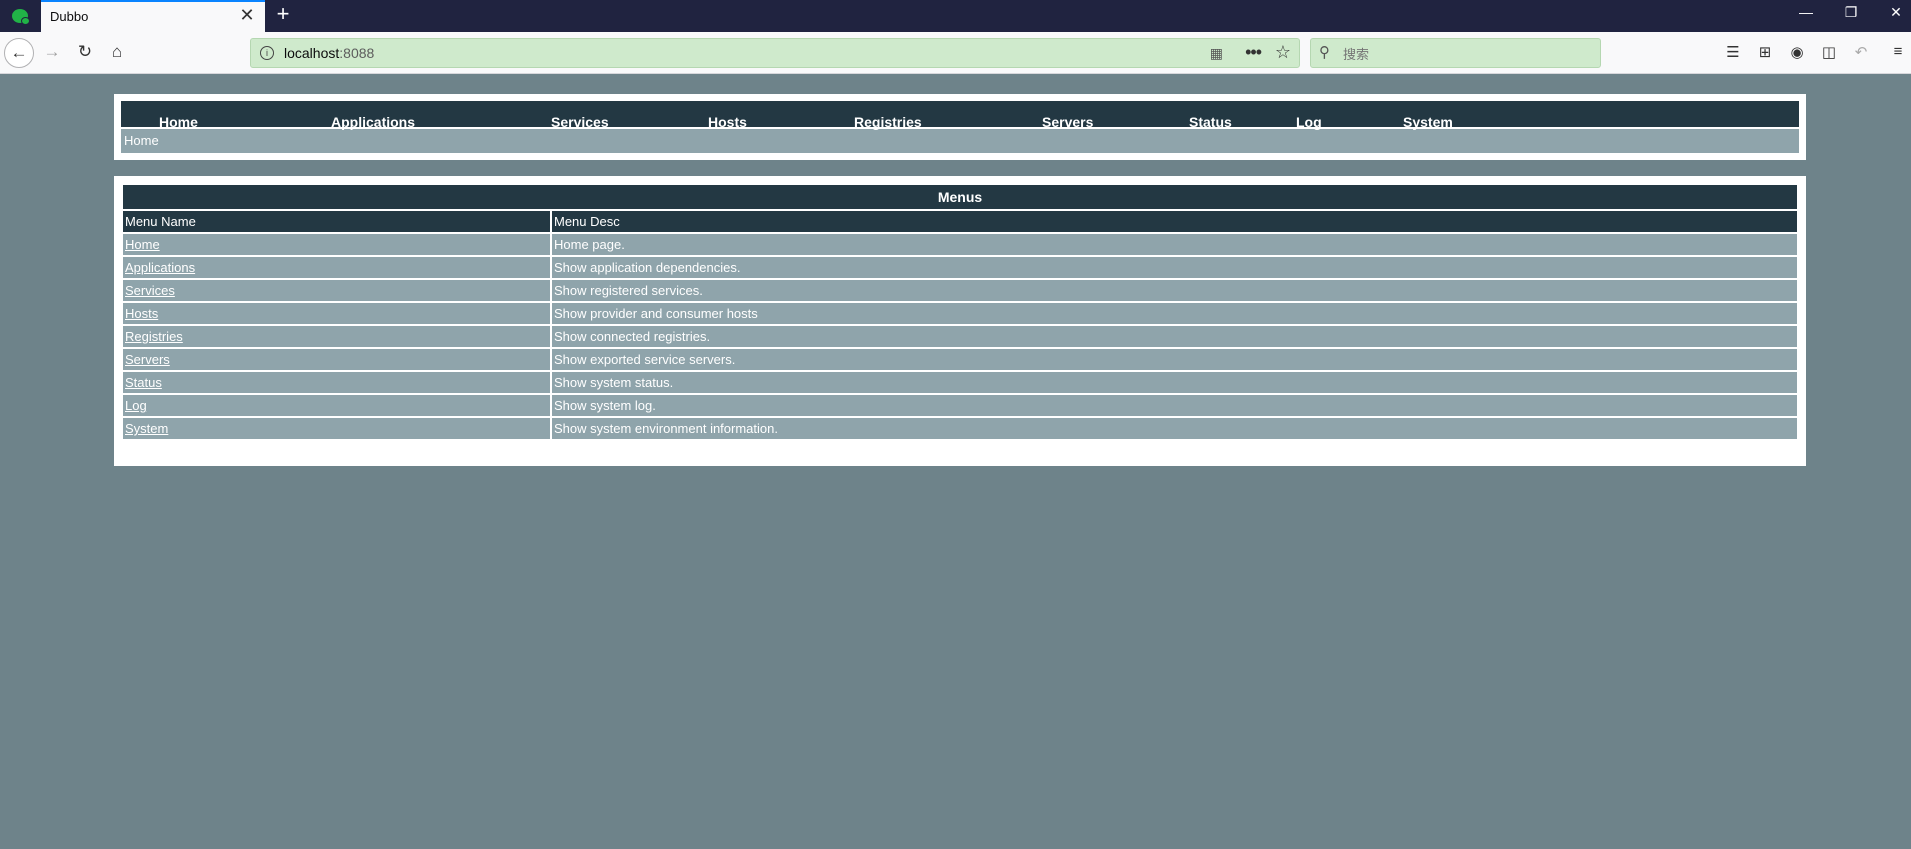 This screenshot has height=849, width=1911. What do you see at coordinates (1309, 122) in the screenshot?
I see `nav-log: Log` at bounding box center [1309, 122].